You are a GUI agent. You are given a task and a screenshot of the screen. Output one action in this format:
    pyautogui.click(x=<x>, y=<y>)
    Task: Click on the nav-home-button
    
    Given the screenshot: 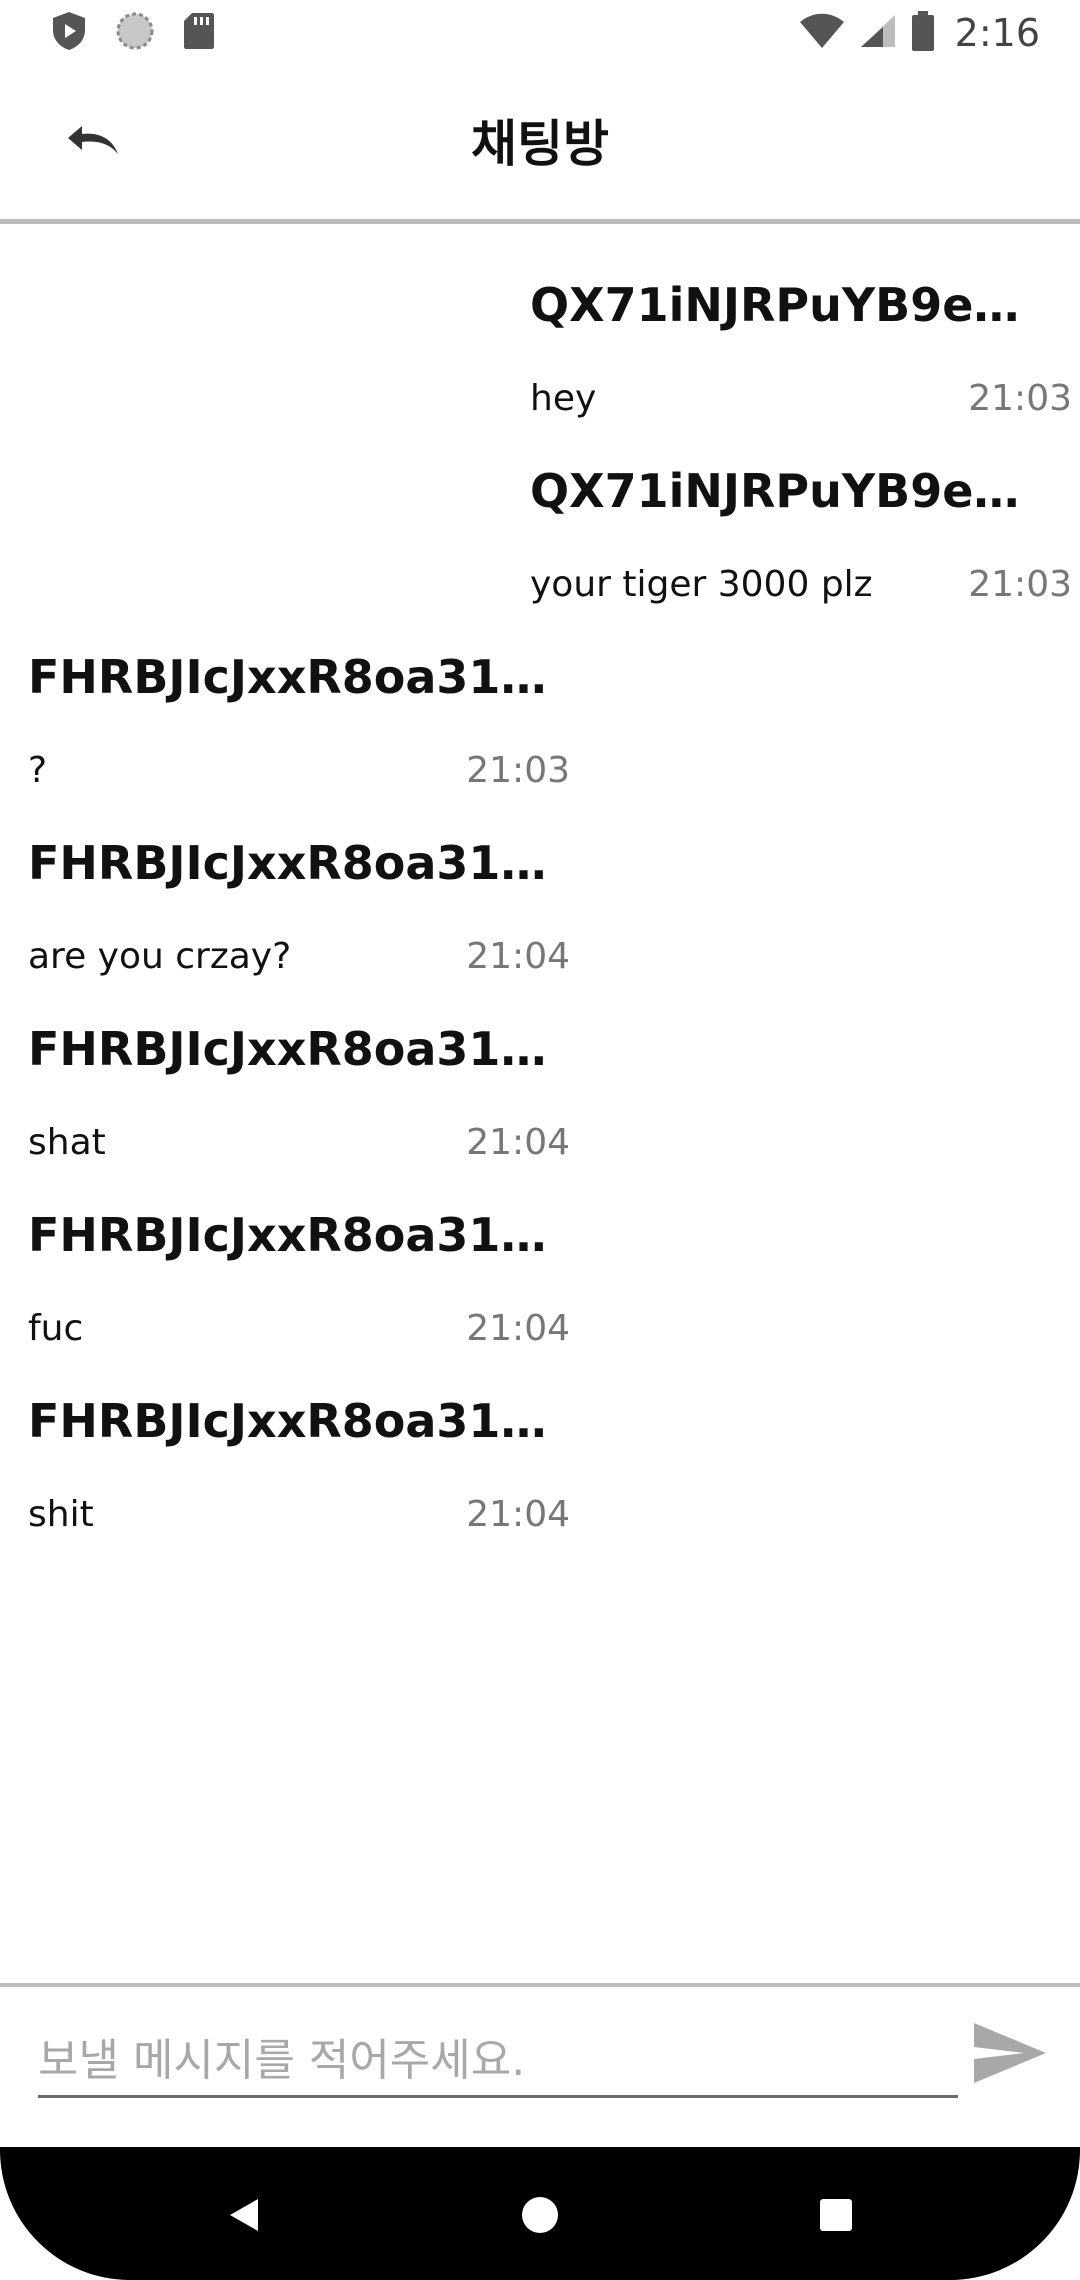 What is the action you would take?
    pyautogui.click(x=540, y=2217)
    